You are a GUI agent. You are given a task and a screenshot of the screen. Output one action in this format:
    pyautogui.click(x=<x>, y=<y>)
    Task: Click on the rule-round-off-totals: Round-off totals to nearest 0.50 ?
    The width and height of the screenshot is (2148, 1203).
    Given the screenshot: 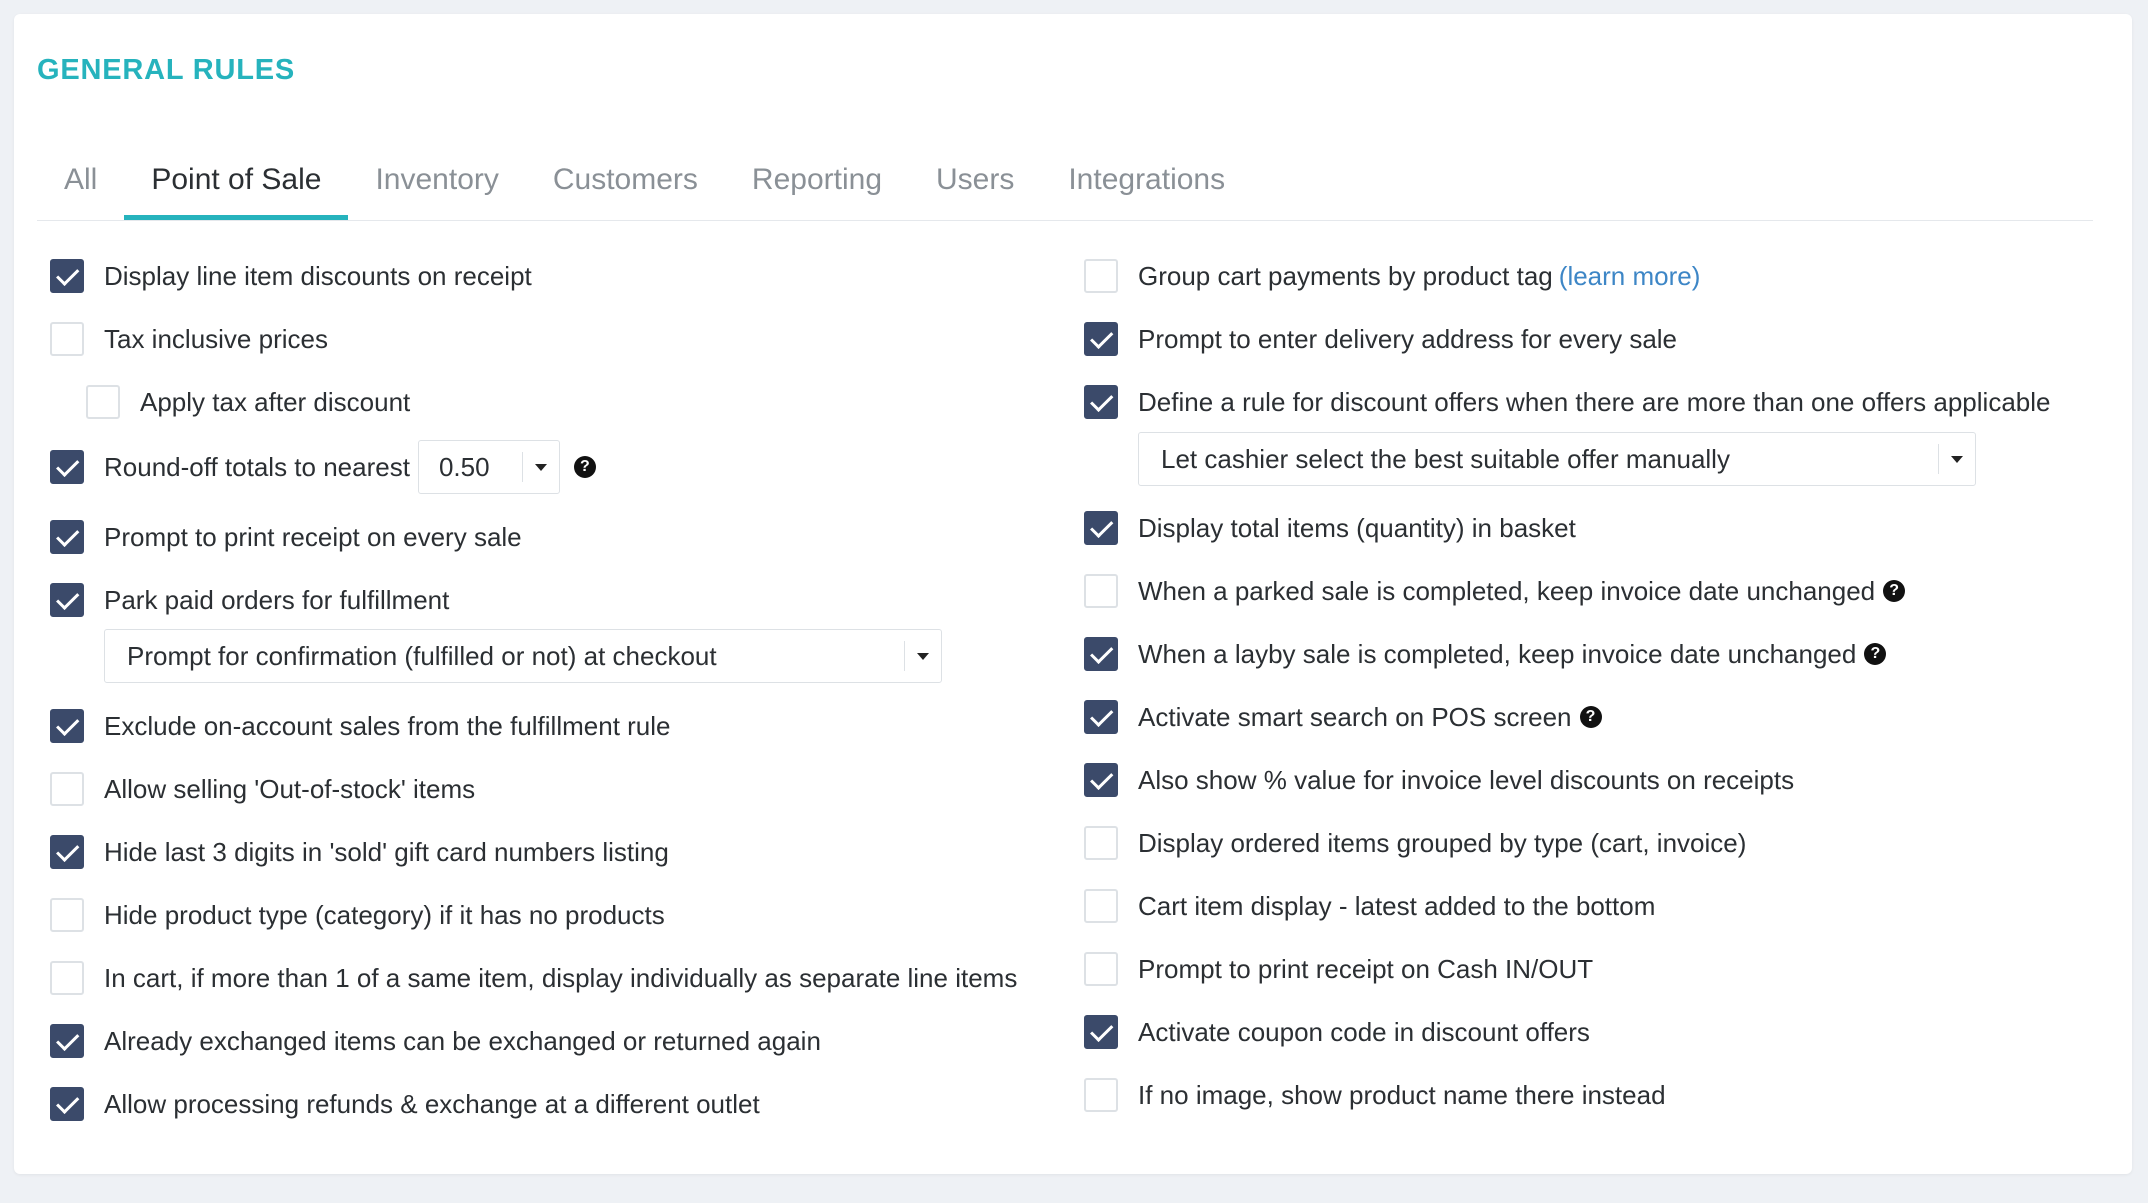 What is the action you would take?
    pyautogui.click(x=323, y=467)
    